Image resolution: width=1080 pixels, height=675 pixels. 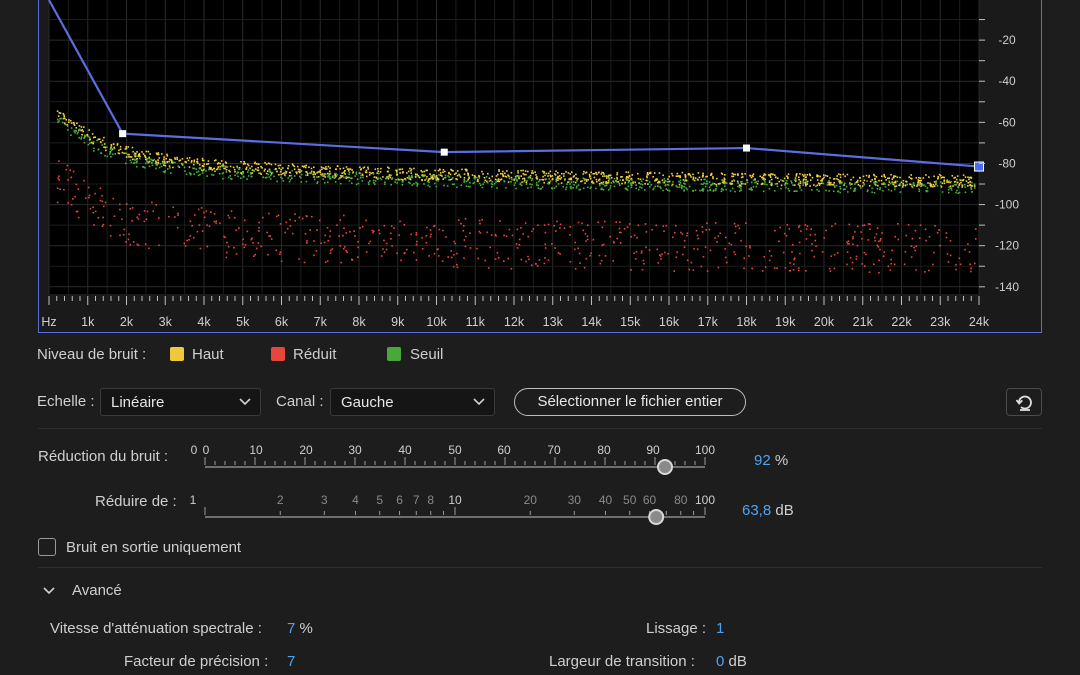 I want to click on transition-width-readout: 0 dB, so click(x=731, y=661).